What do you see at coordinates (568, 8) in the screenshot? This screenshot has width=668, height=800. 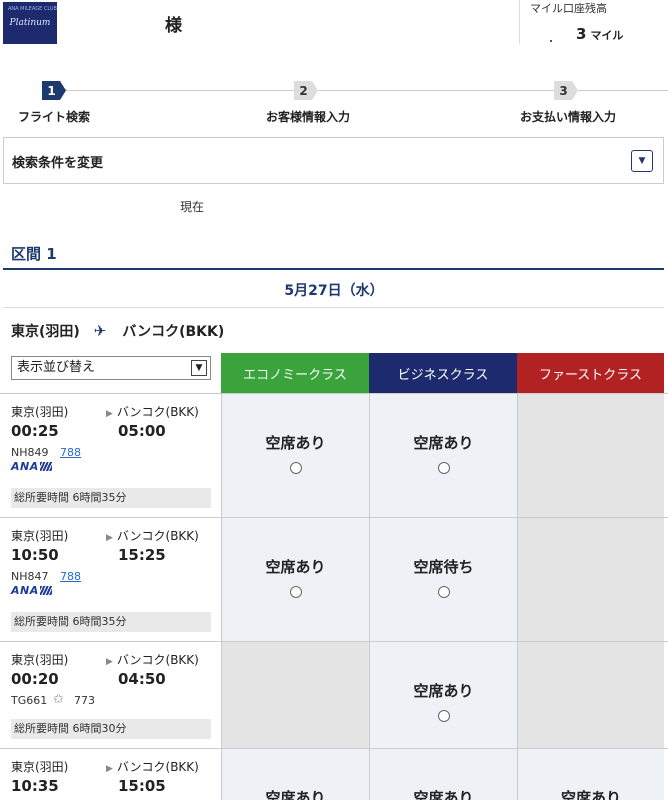 I see `miles-label: マイル口座残高` at bounding box center [568, 8].